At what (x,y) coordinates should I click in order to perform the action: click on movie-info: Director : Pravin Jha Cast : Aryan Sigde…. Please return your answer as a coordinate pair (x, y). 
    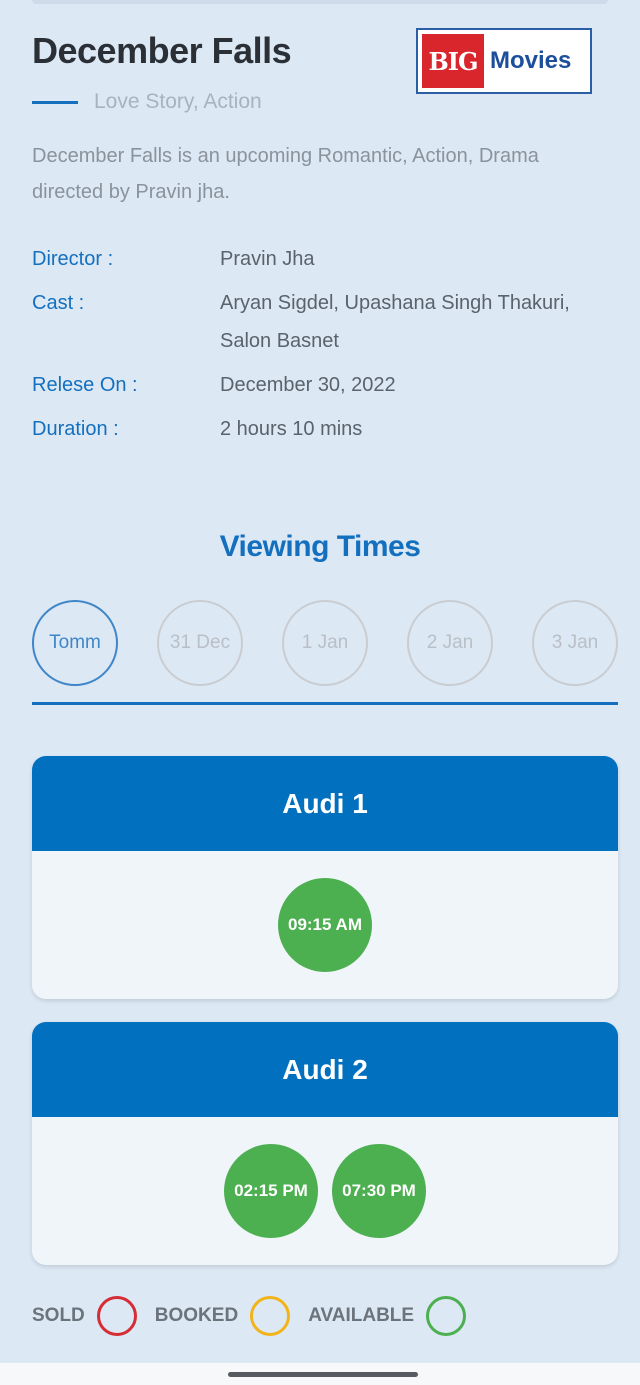
    Looking at the image, I should click on (327, 347).